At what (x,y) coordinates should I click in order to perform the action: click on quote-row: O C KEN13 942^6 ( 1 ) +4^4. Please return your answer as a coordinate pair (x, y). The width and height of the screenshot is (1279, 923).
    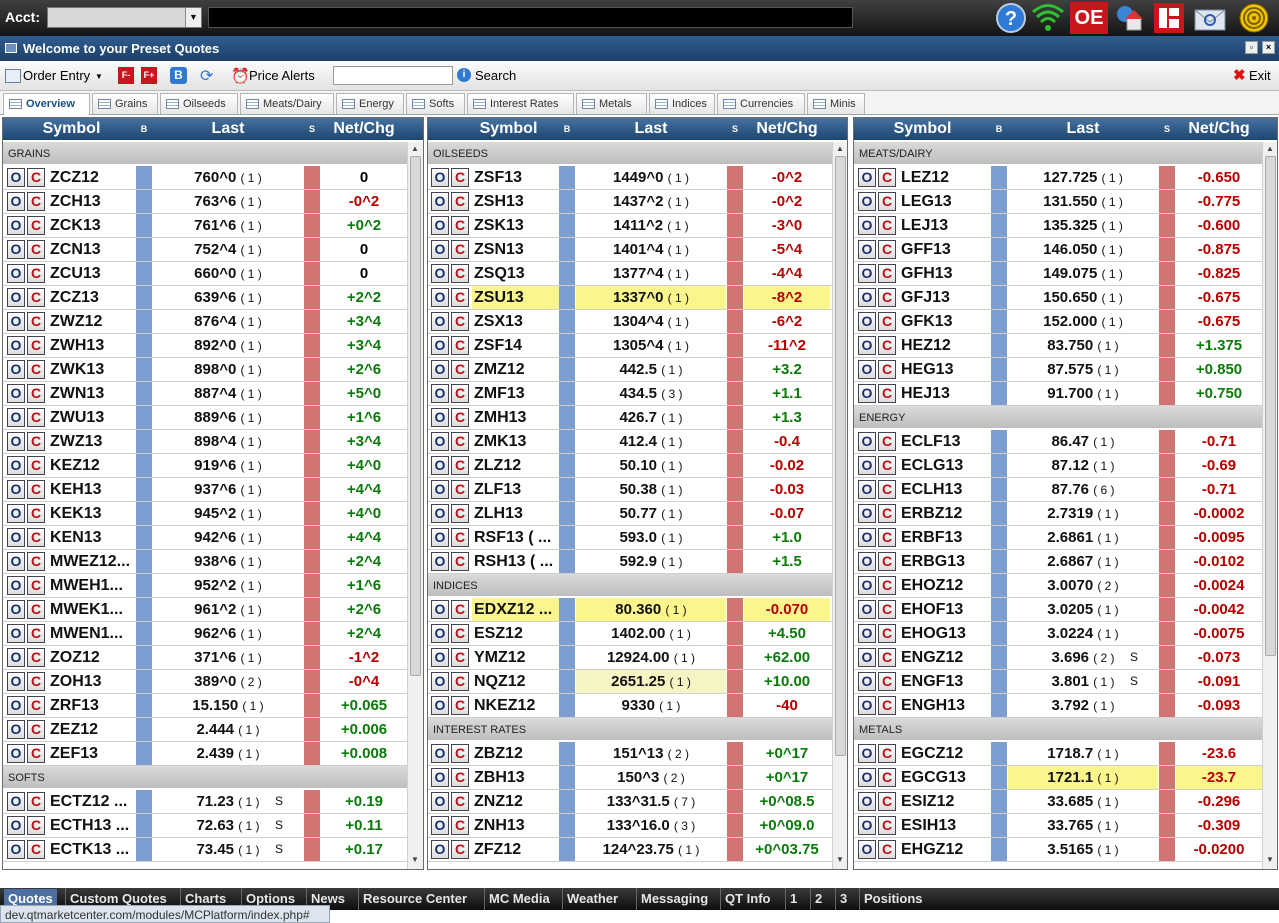
    Looking at the image, I should click on (205, 538).